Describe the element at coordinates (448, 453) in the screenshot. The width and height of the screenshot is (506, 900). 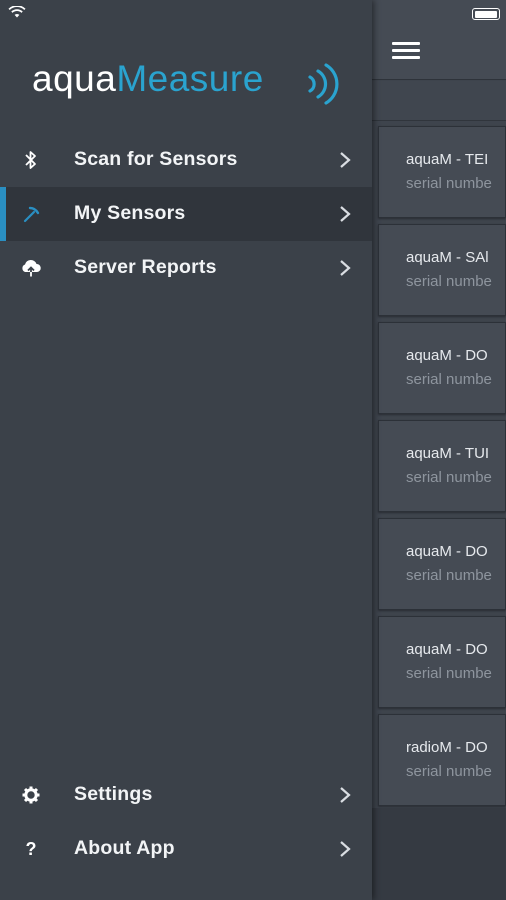
I see `sensor-name: aquaM - TUI` at that location.